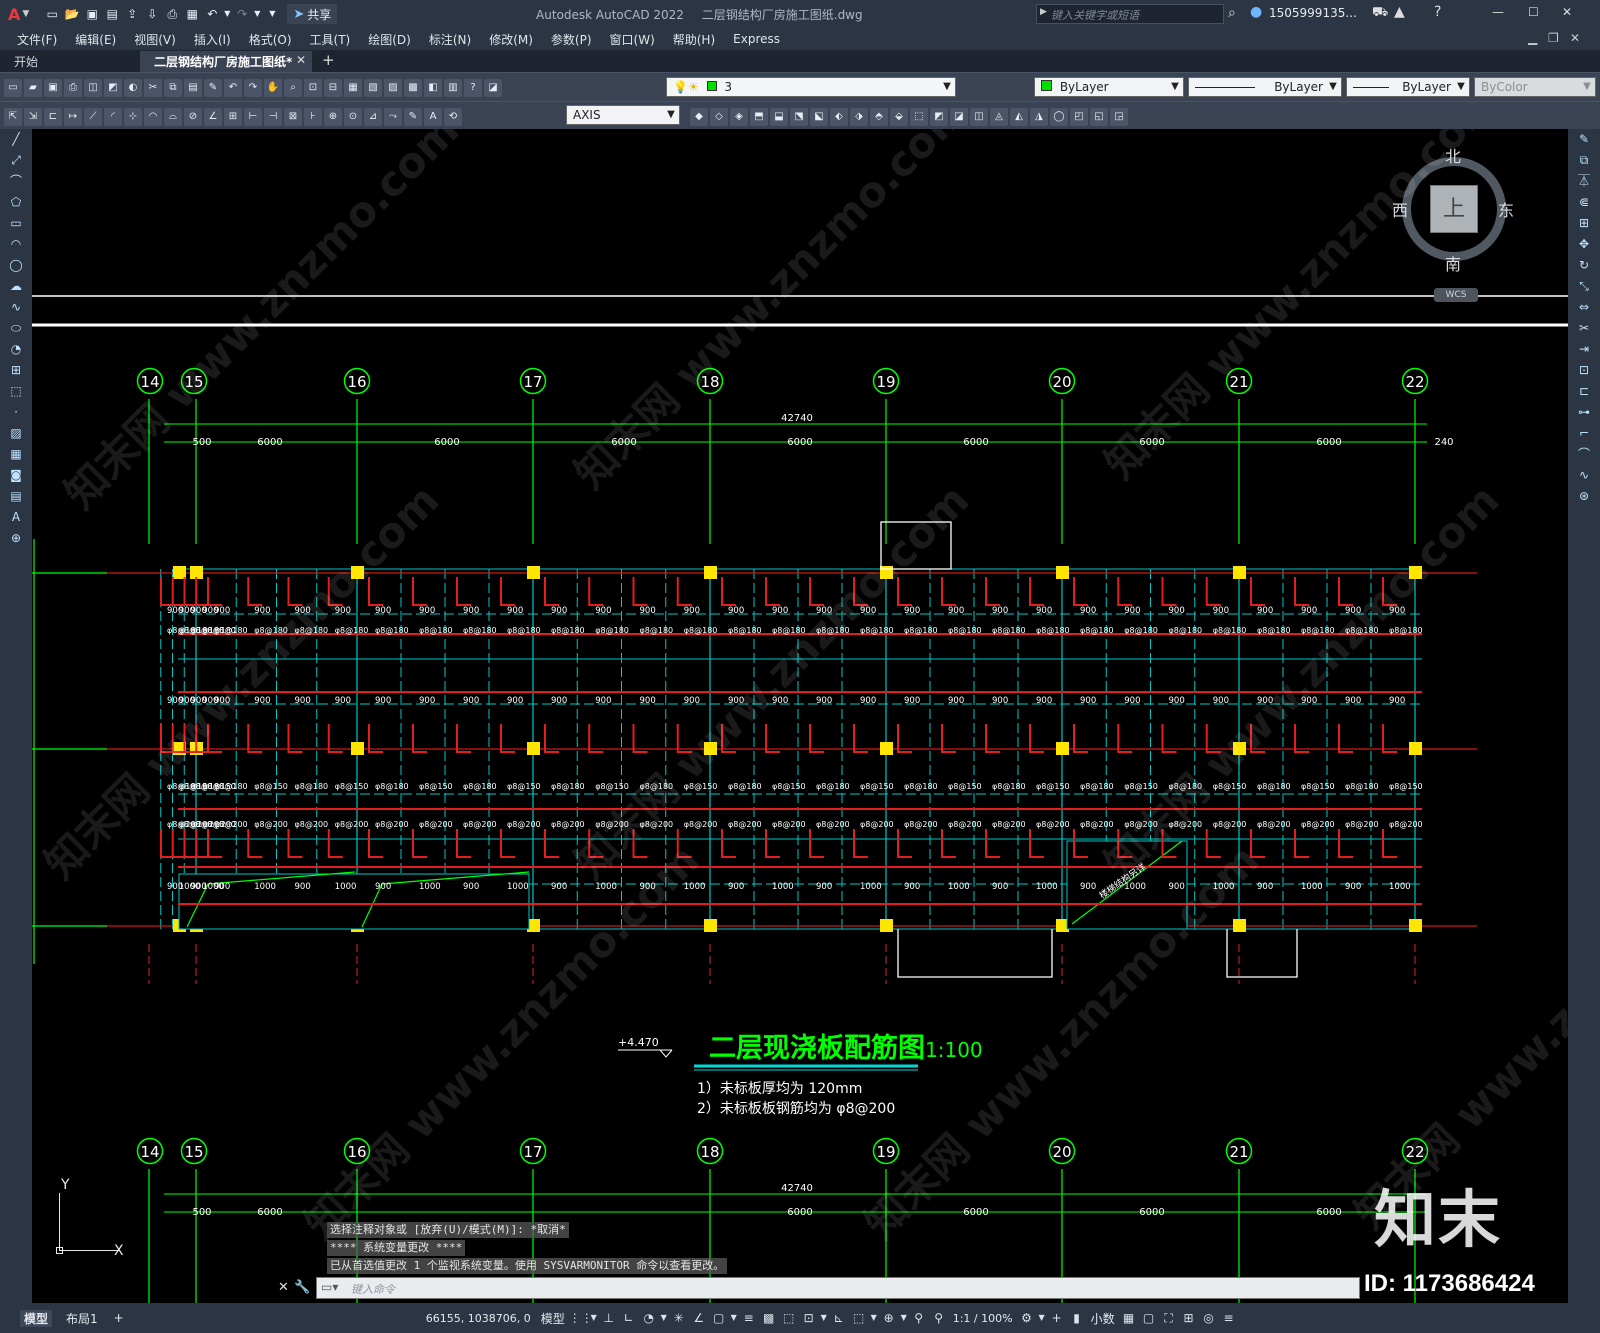  Describe the element at coordinates (1119, 116) in the screenshot. I see `ucs-icon: ◲` at that location.